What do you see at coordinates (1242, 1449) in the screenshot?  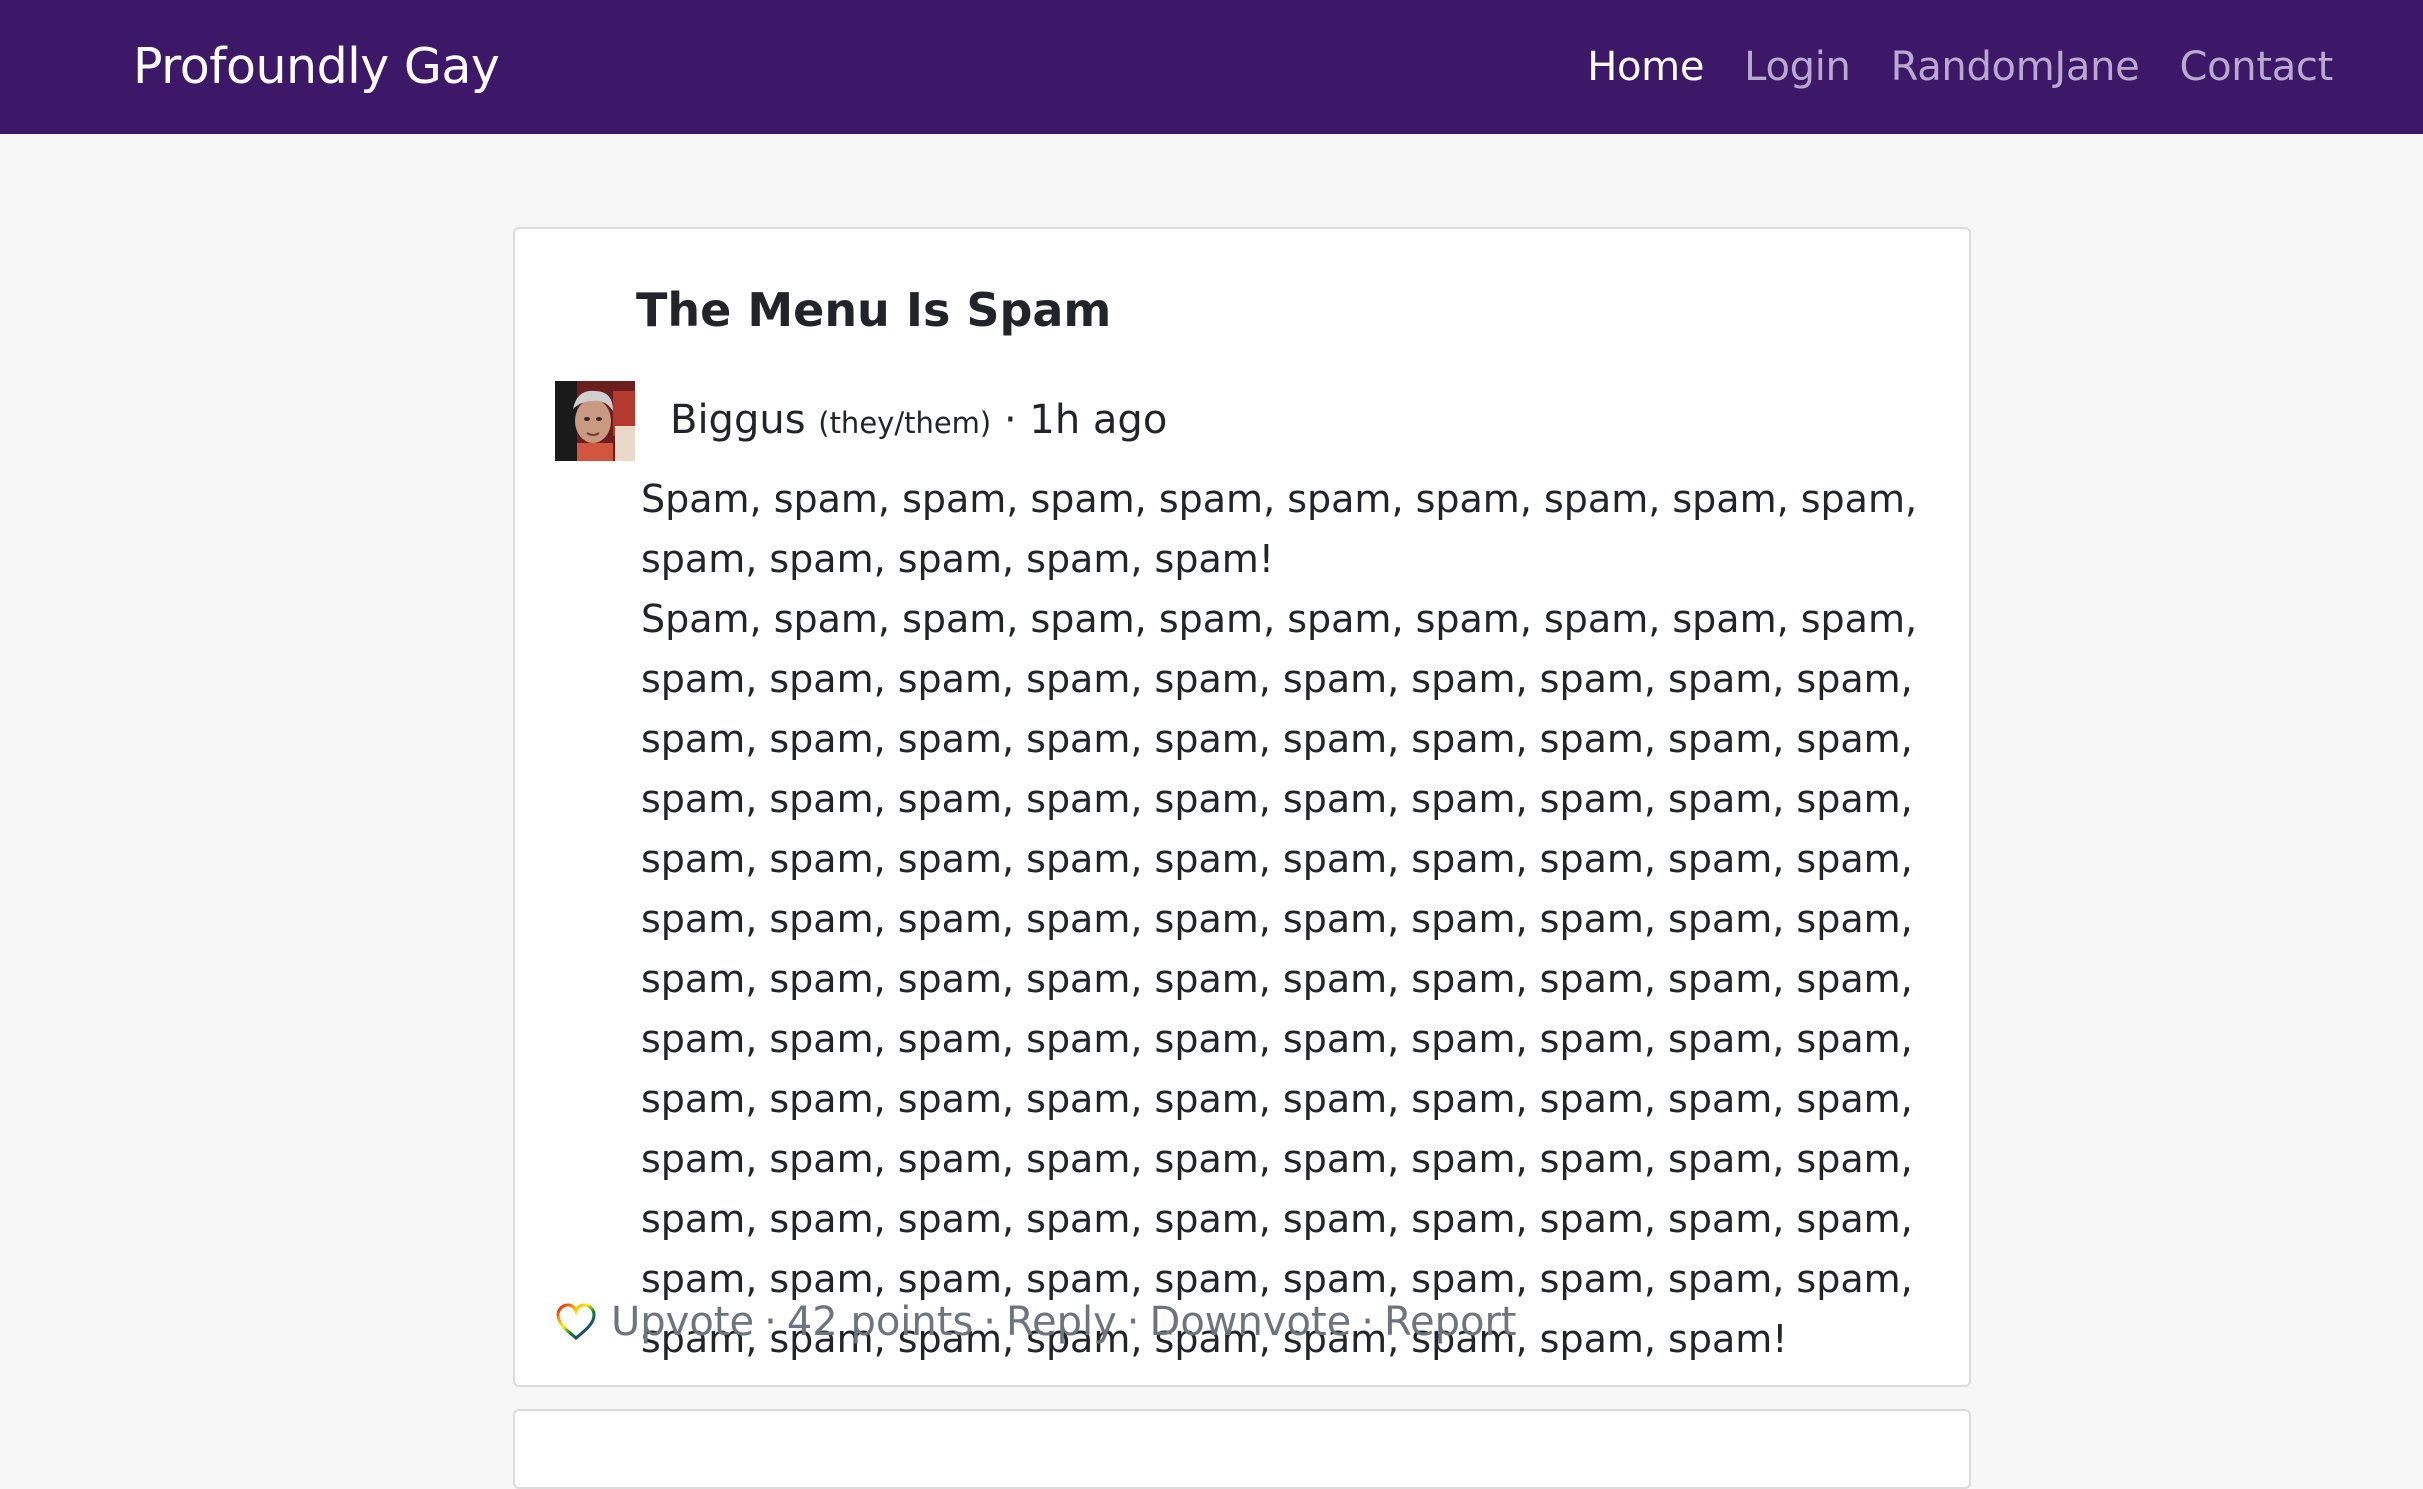 I see `next-post-card` at bounding box center [1242, 1449].